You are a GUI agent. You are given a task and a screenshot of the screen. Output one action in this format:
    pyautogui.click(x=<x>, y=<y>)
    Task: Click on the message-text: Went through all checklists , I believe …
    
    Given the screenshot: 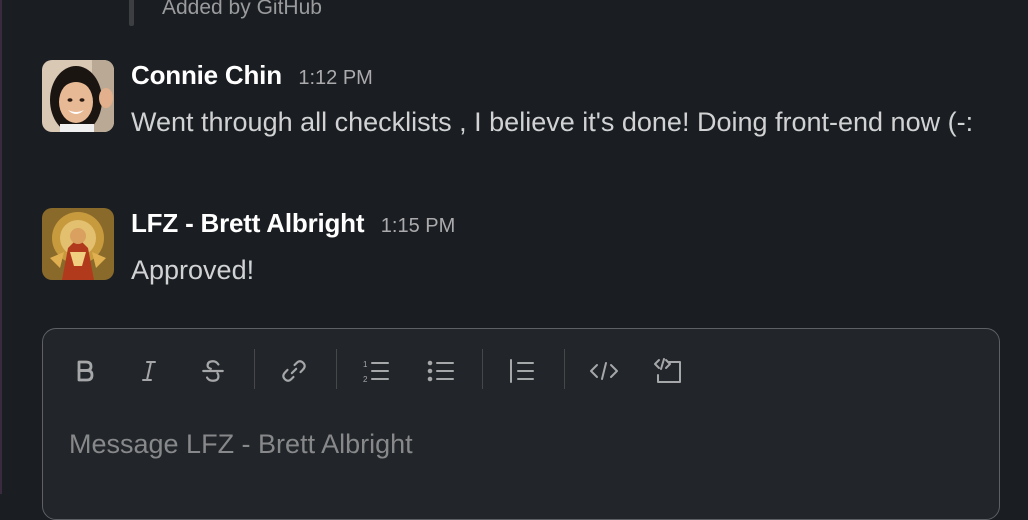 What is the action you would take?
    pyautogui.click(x=552, y=122)
    